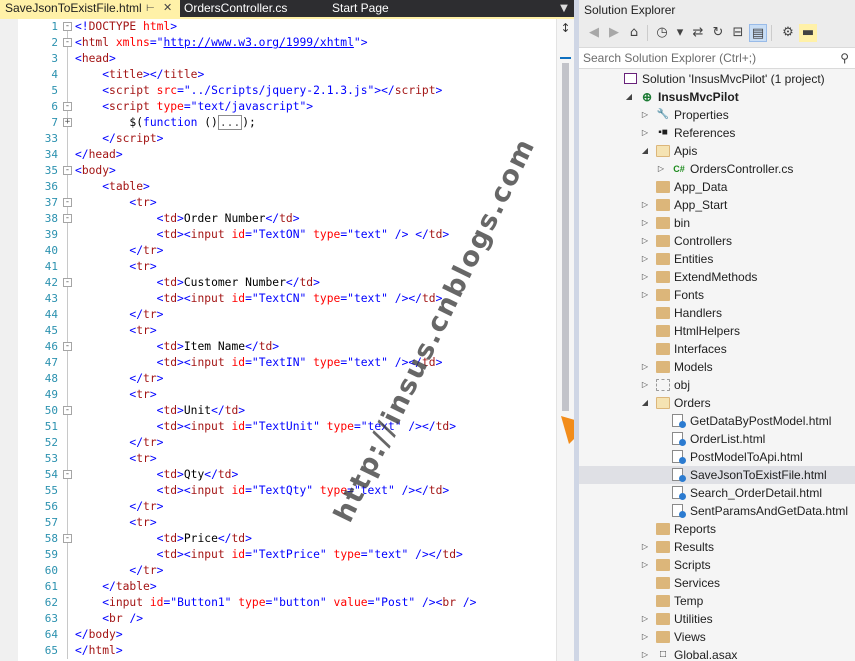  I want to click on search-input: Search Solution Explorer (Ctrl+;) ⚲, so click(717, 58).